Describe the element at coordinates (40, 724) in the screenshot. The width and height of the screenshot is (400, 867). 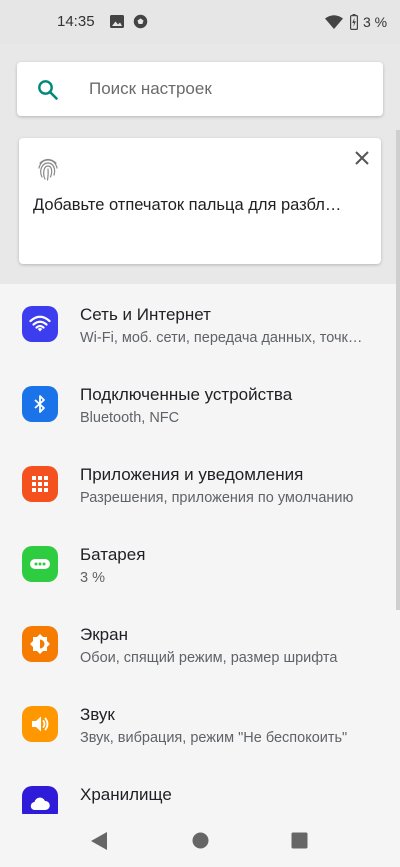
I see `volume-icon` at that location.